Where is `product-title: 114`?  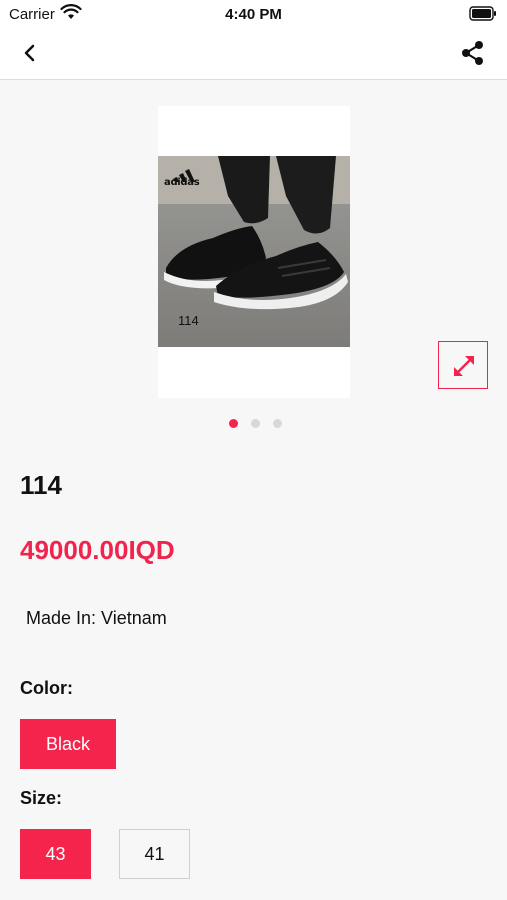
product-title: 114 is located at coordinates (41, 485).